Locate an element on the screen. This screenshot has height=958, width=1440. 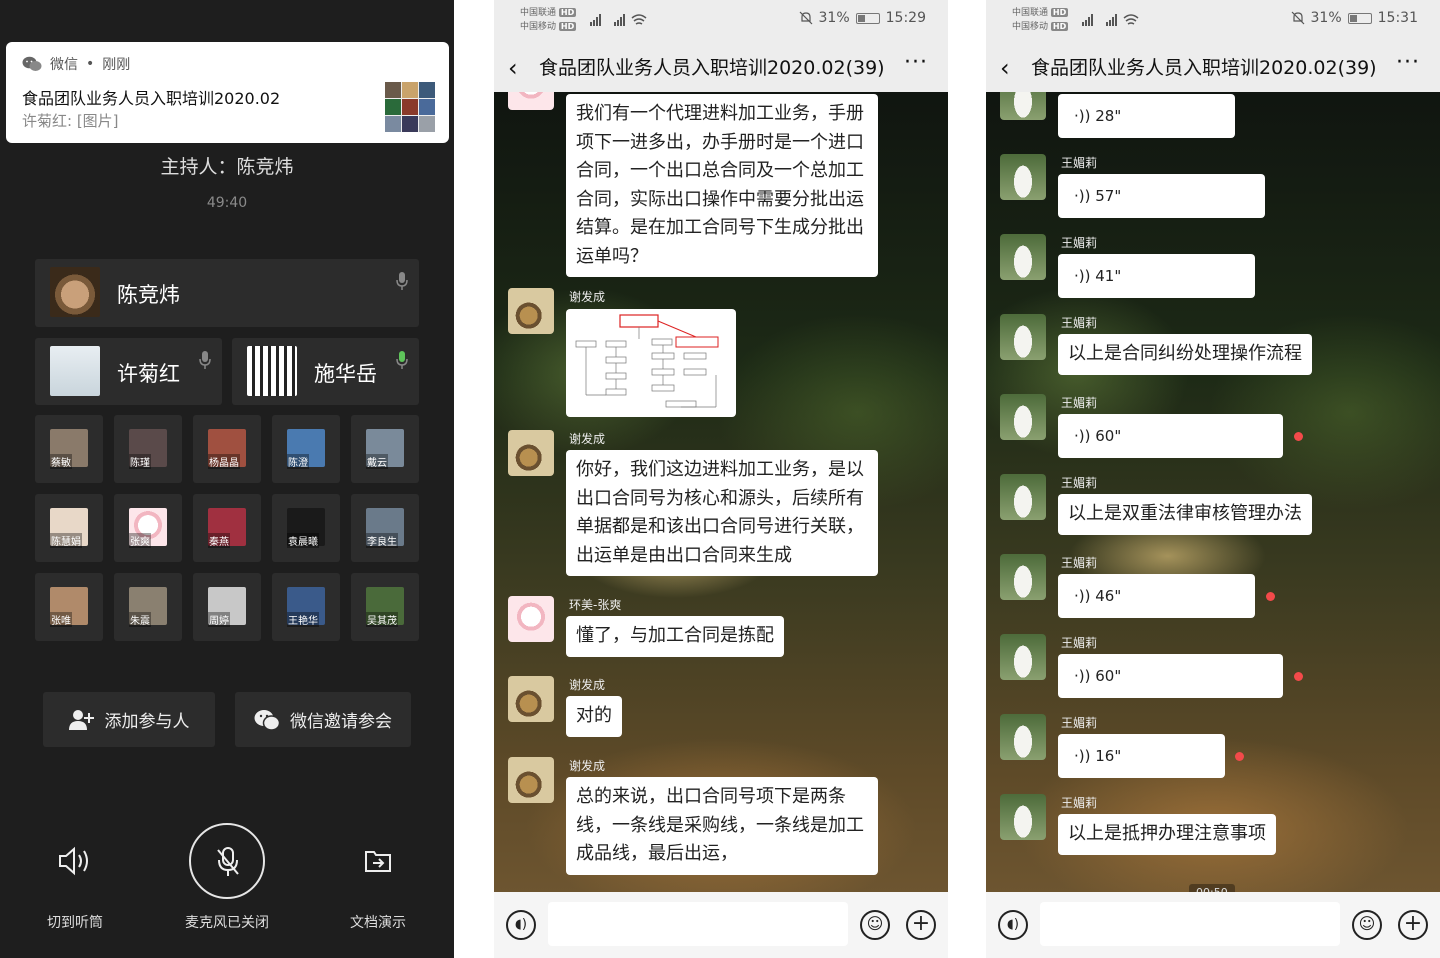
participant-tile: 秦燕 is located at coordinates (227, 528).